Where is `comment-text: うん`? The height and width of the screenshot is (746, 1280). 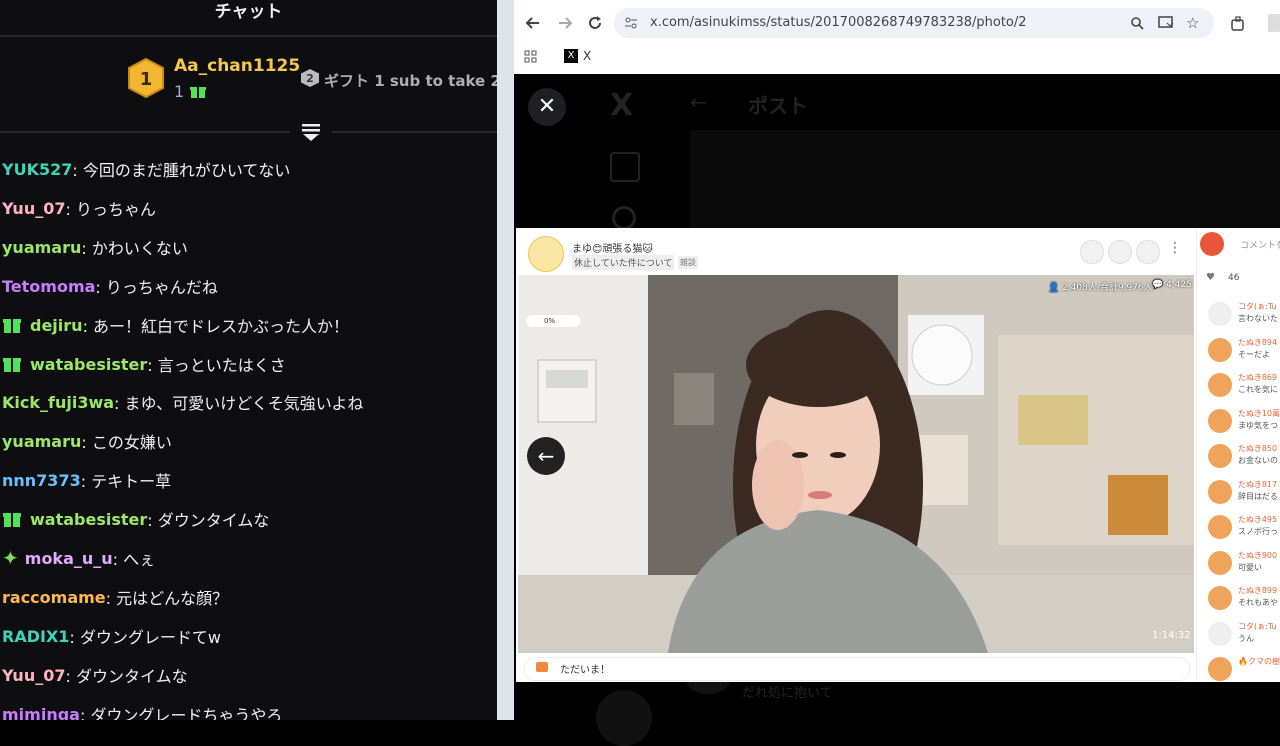 comment-text: うん is located at coordinates (1246, 638).